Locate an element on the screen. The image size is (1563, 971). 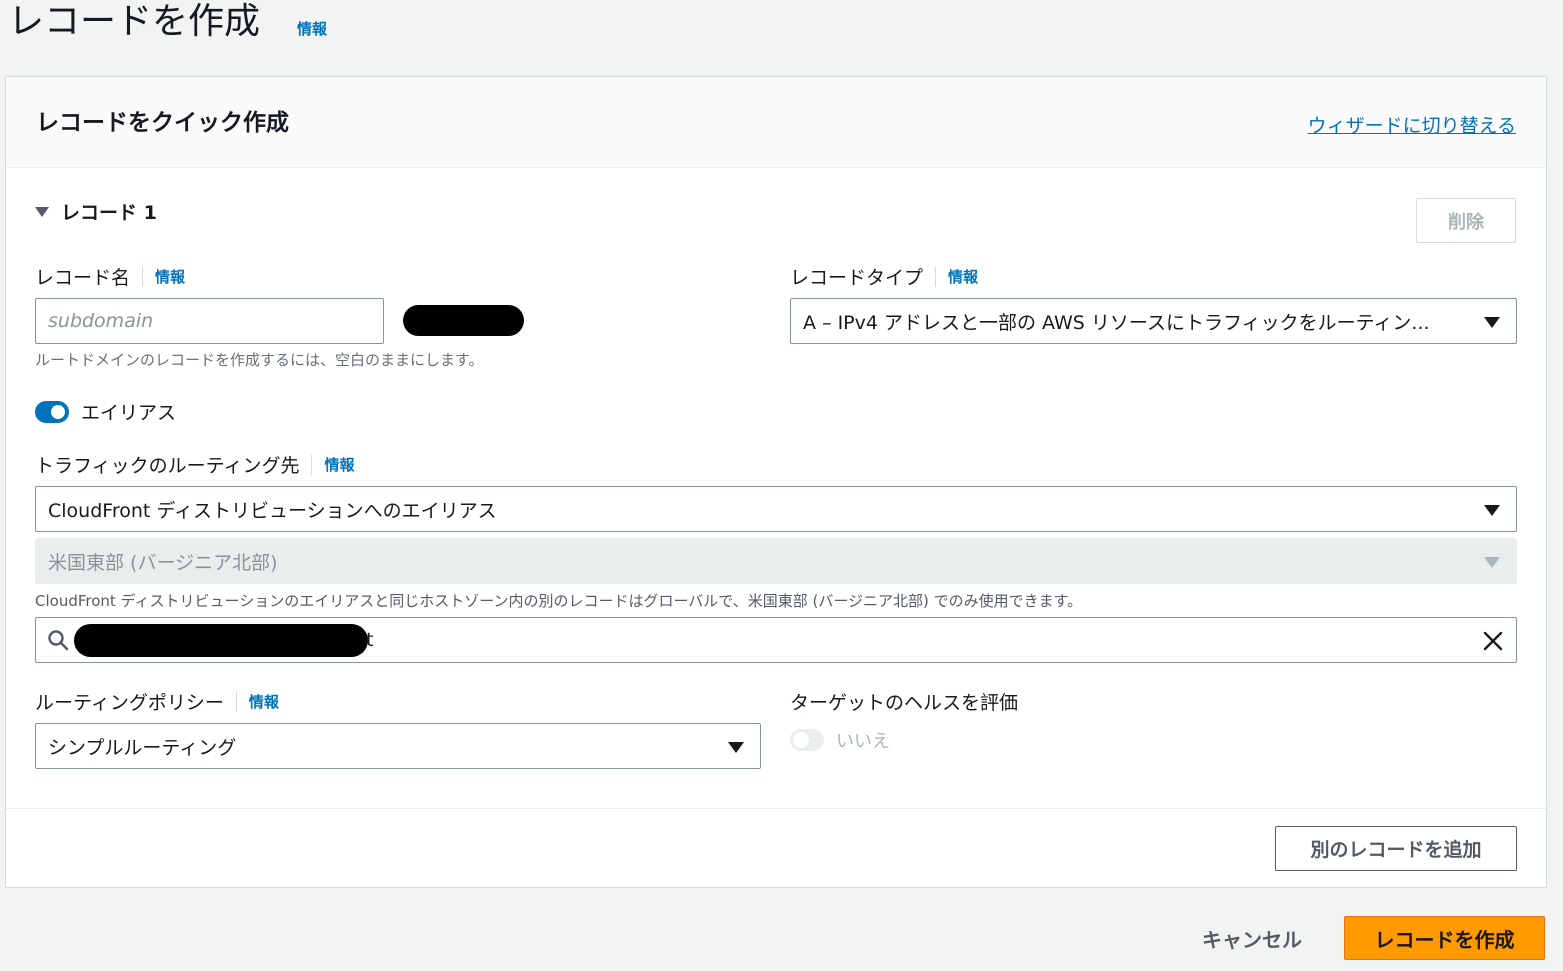
close-icon is located at coordinates (1493, 641).